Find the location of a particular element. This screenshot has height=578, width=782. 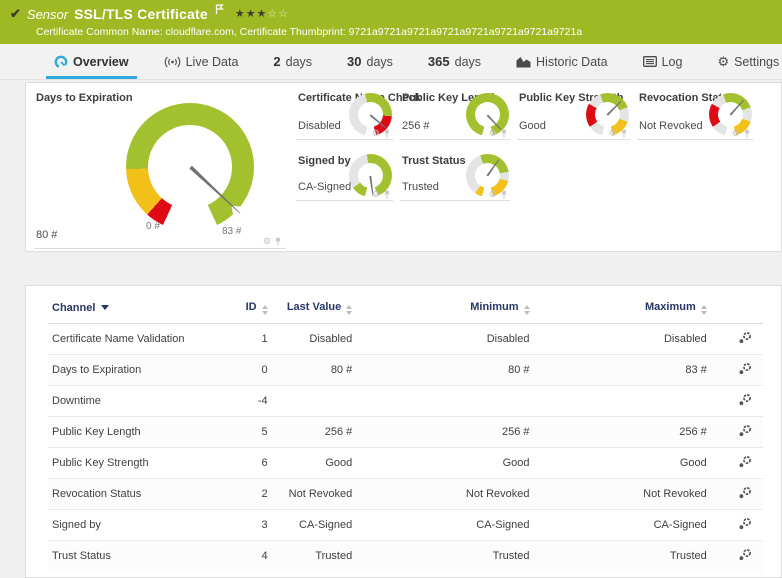

gauge-cell-public-key-strength: Public Key Strength Good ⚙ is located at coordinates (573, 111).